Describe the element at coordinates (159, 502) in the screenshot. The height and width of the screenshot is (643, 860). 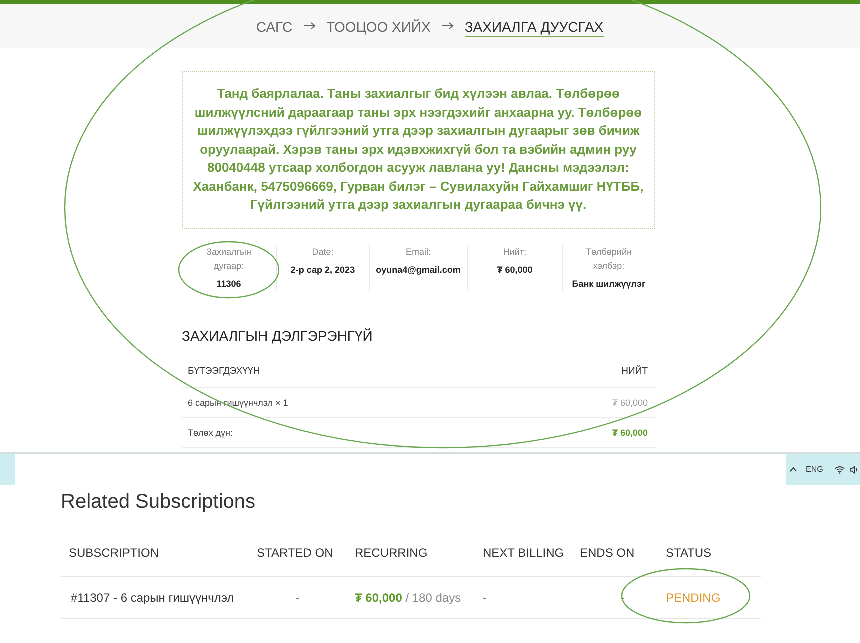
I see `section-heading: Related Subscriptions` at that location.